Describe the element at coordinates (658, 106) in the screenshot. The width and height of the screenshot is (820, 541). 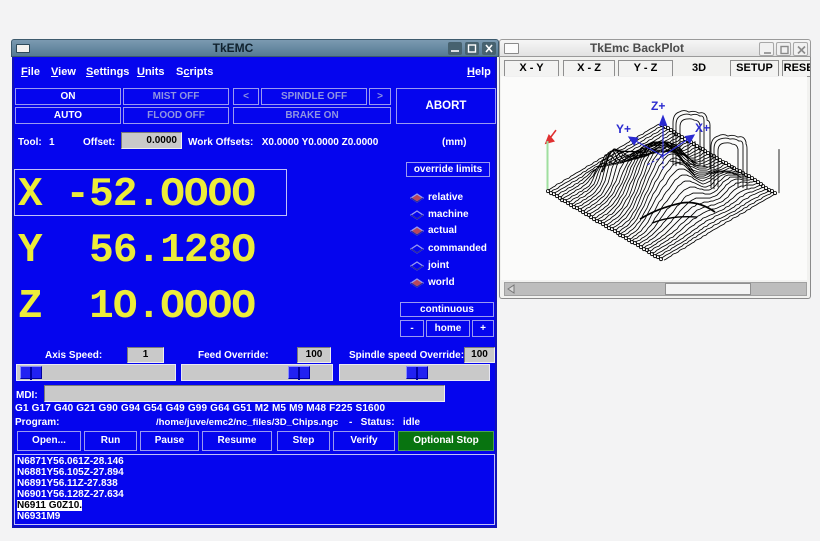
I see `svg-text: Z+` at that location.